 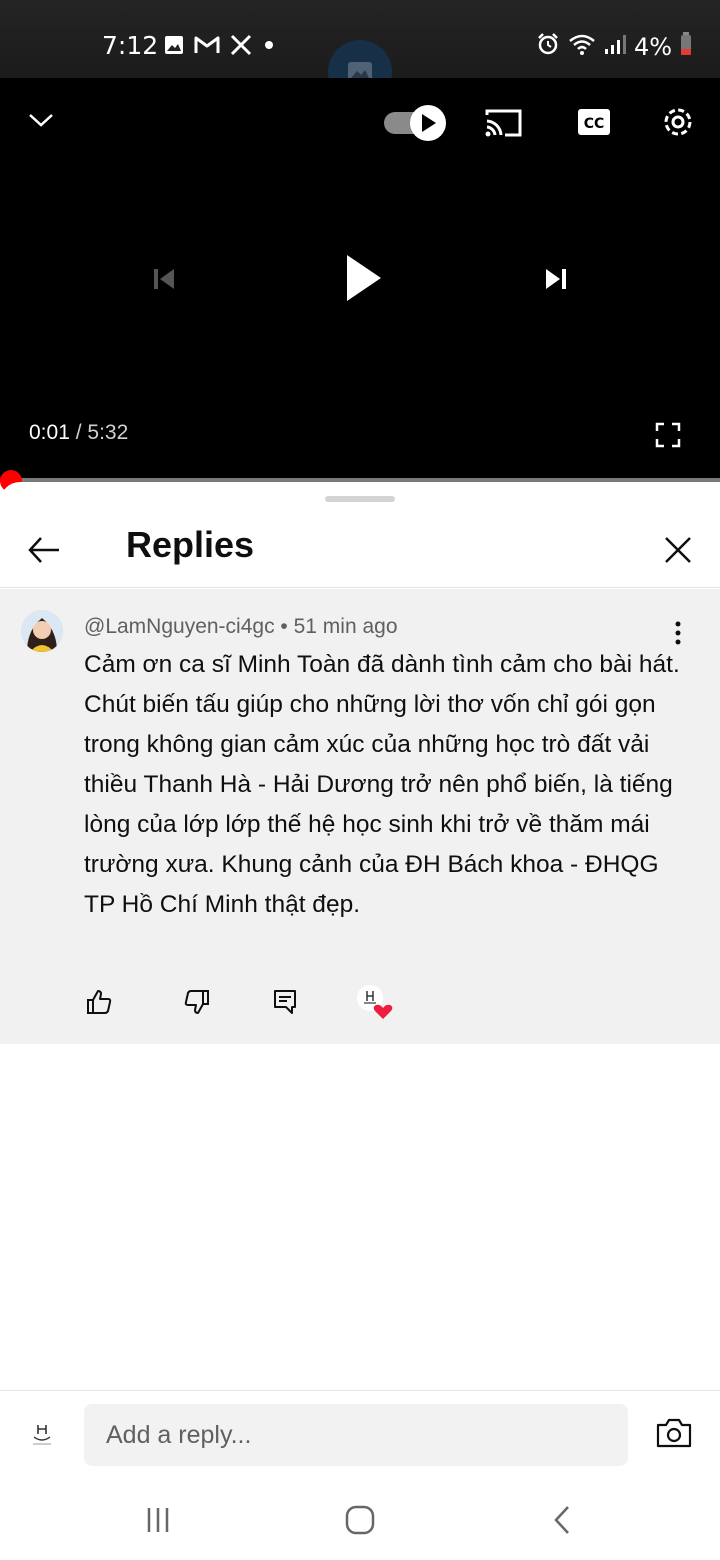 What do you see at coordinates (130, 45) in the screenshot?
I see `status-time: 7:12` at bounding box center [130, 45].